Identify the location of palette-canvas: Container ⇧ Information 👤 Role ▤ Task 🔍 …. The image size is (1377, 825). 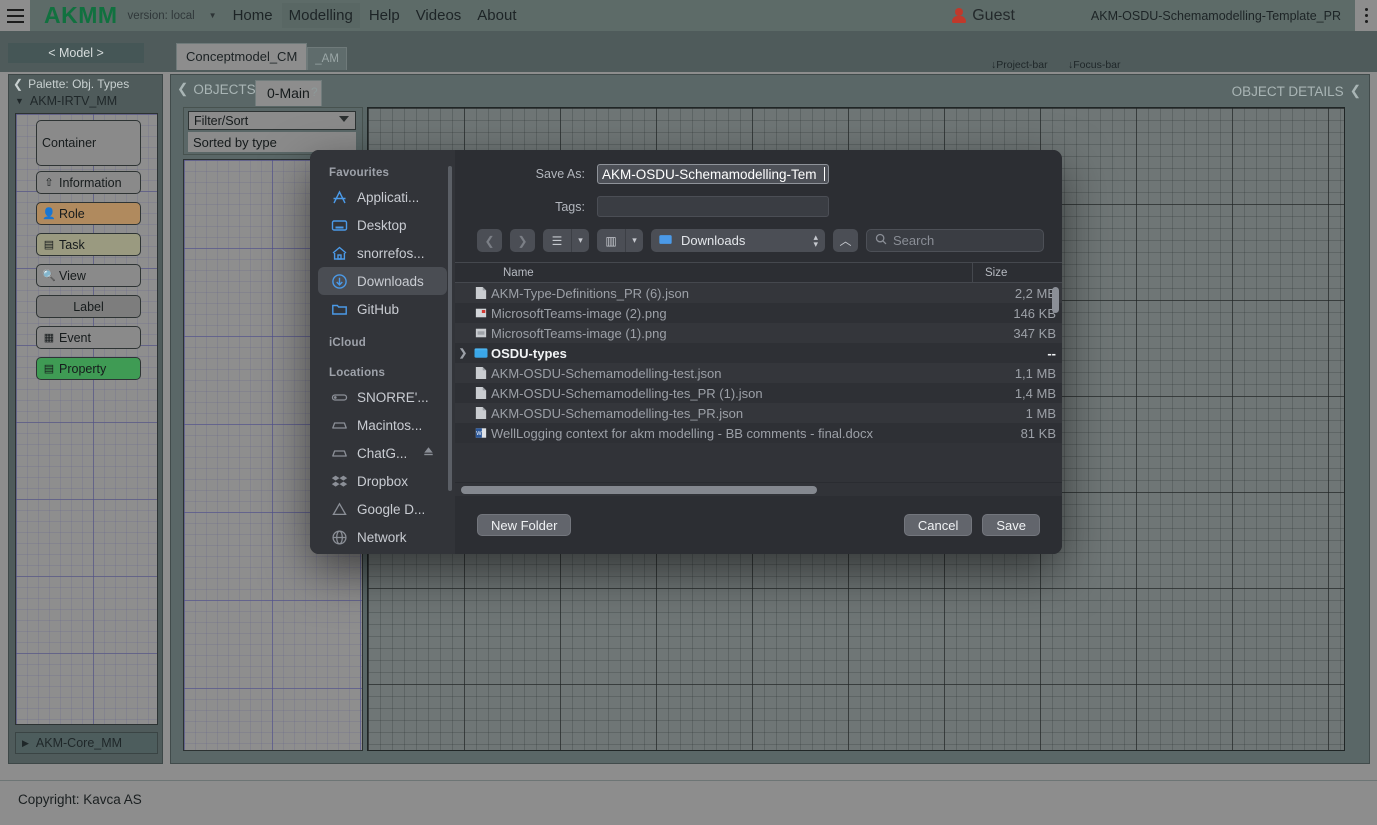
(86, 419).